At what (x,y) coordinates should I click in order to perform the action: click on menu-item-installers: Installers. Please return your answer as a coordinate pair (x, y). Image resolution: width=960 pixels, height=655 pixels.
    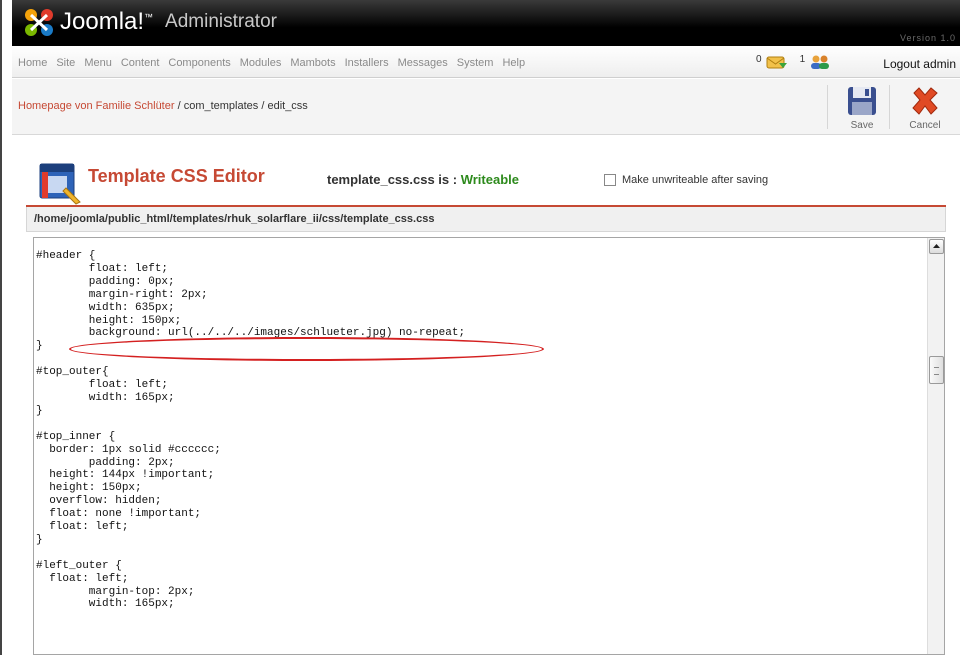
    Looking at the image, I should click on (367, 63).